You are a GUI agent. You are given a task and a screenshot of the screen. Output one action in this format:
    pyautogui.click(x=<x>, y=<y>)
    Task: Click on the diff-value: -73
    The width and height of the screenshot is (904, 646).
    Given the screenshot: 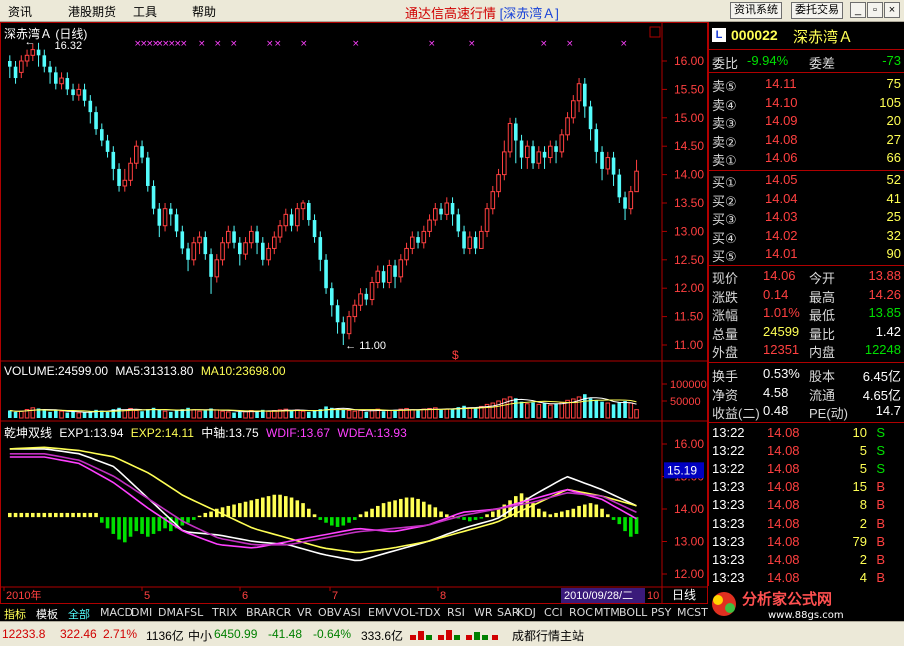 What is the action you would take?
    pyautogui.click(x=891, y=60)
    